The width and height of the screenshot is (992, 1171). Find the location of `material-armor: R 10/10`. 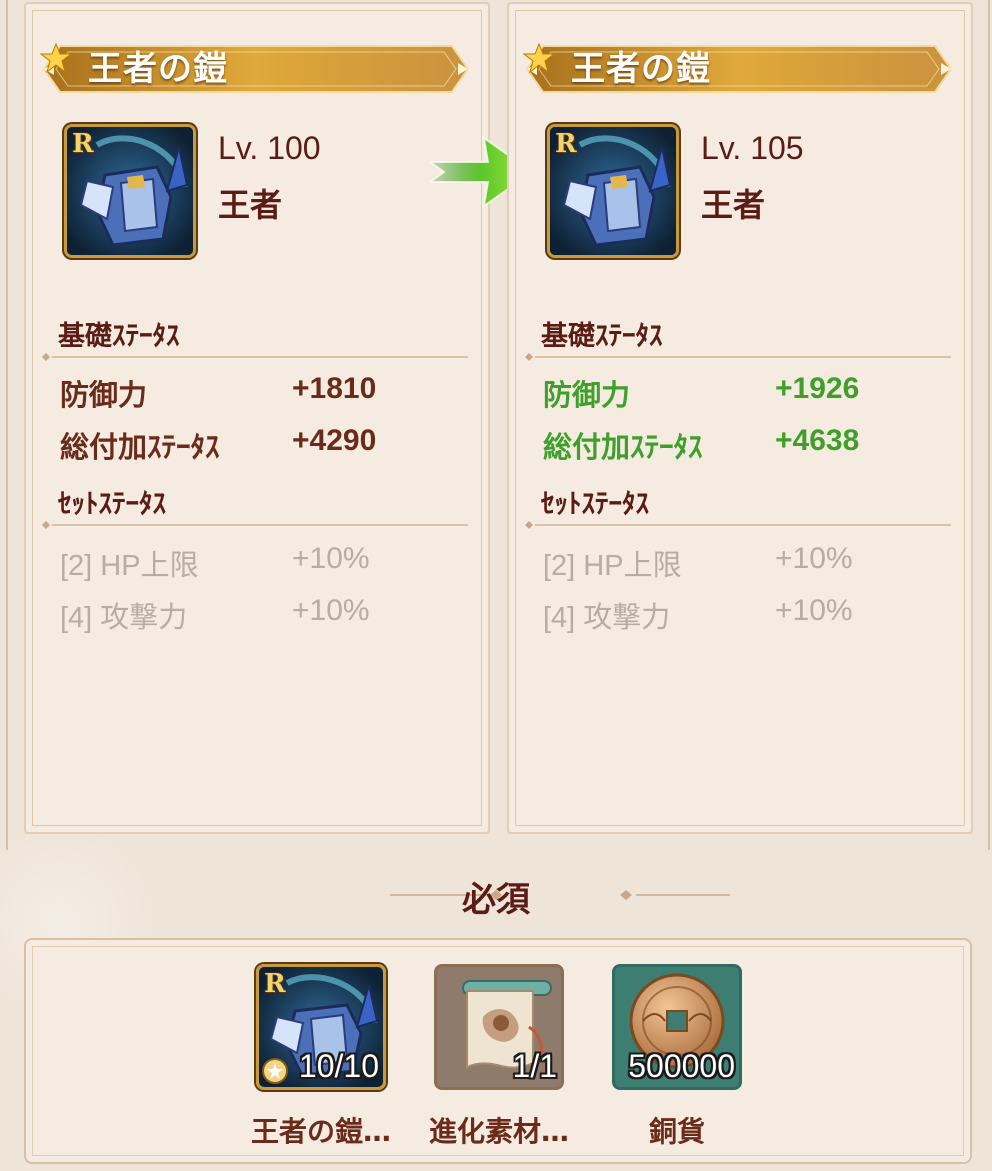

material-armor: R 10/10 is located at coordinates (321, 1027).